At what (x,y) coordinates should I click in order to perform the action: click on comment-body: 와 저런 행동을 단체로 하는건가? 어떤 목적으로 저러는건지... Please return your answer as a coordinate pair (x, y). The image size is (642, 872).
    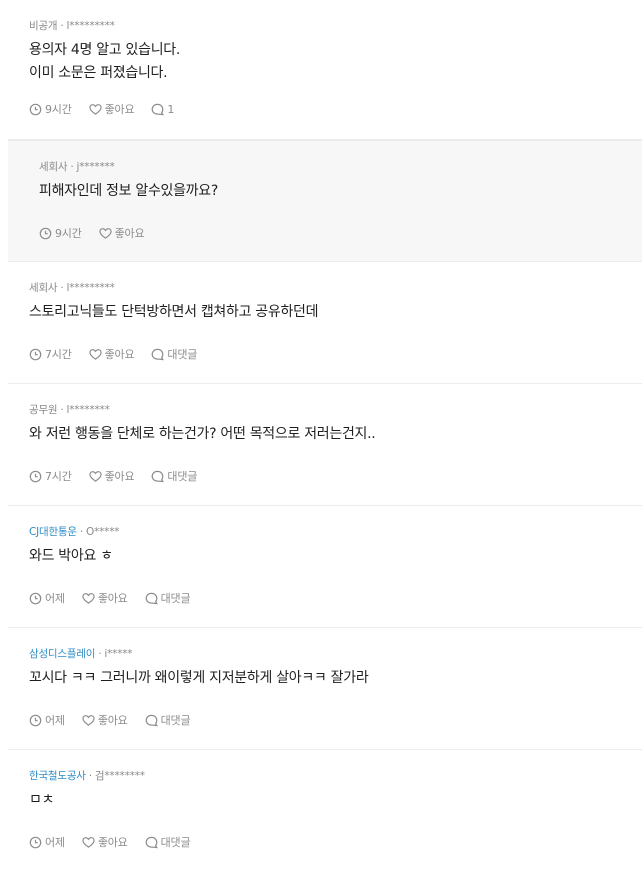
    Looking at the image, I should click on (335, 434).